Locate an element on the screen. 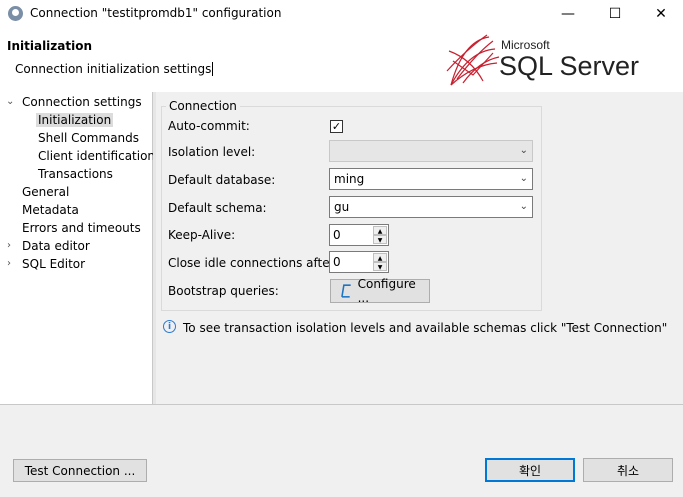  tree-item-data-editor: Data editor is located at coordinates (56, 246).